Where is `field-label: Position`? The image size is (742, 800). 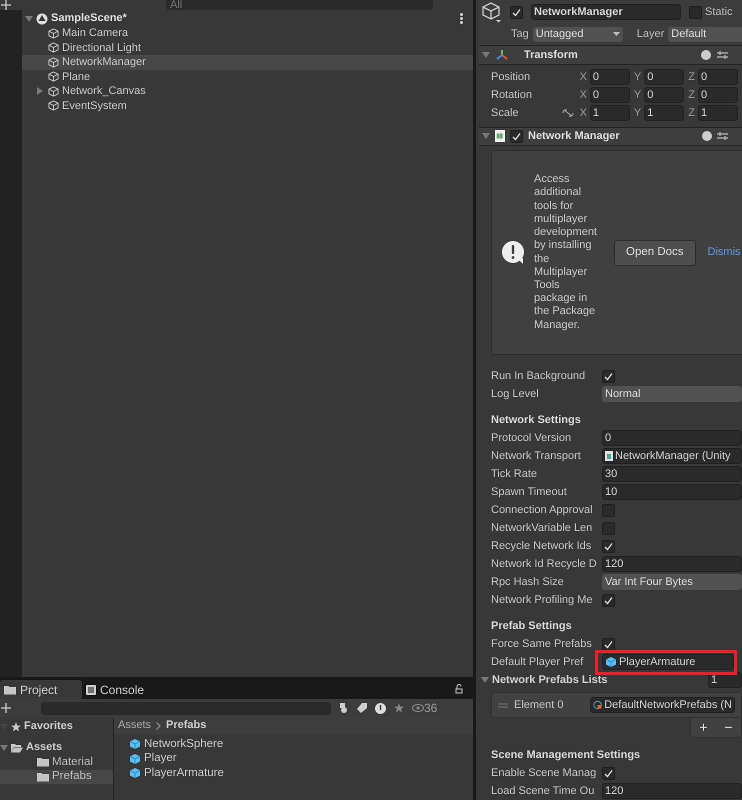 field-label: Position is located at coordinates (511, 77).